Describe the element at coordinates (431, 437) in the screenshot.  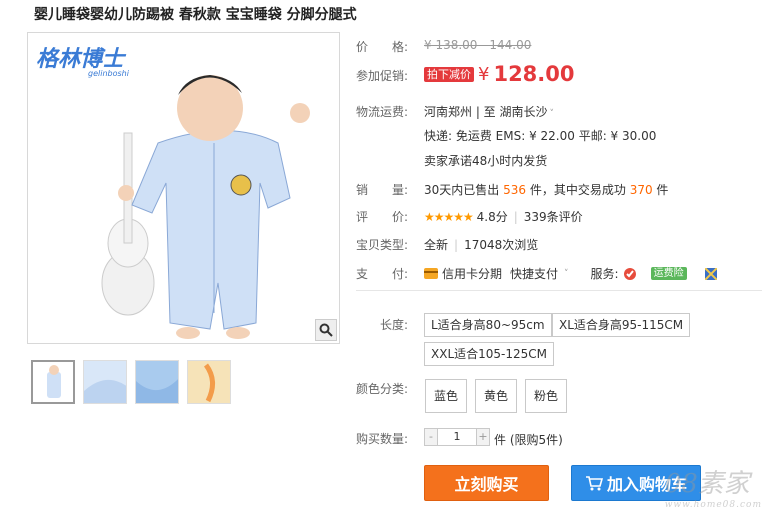
I see `quantity-minus-button: -` at that location.